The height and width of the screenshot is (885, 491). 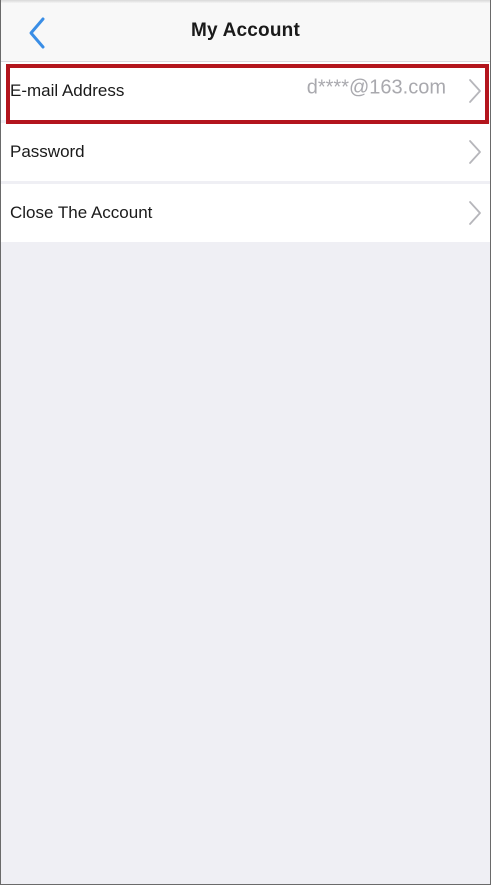 I want to click on row-password: Password, so click(x=245, y=153).